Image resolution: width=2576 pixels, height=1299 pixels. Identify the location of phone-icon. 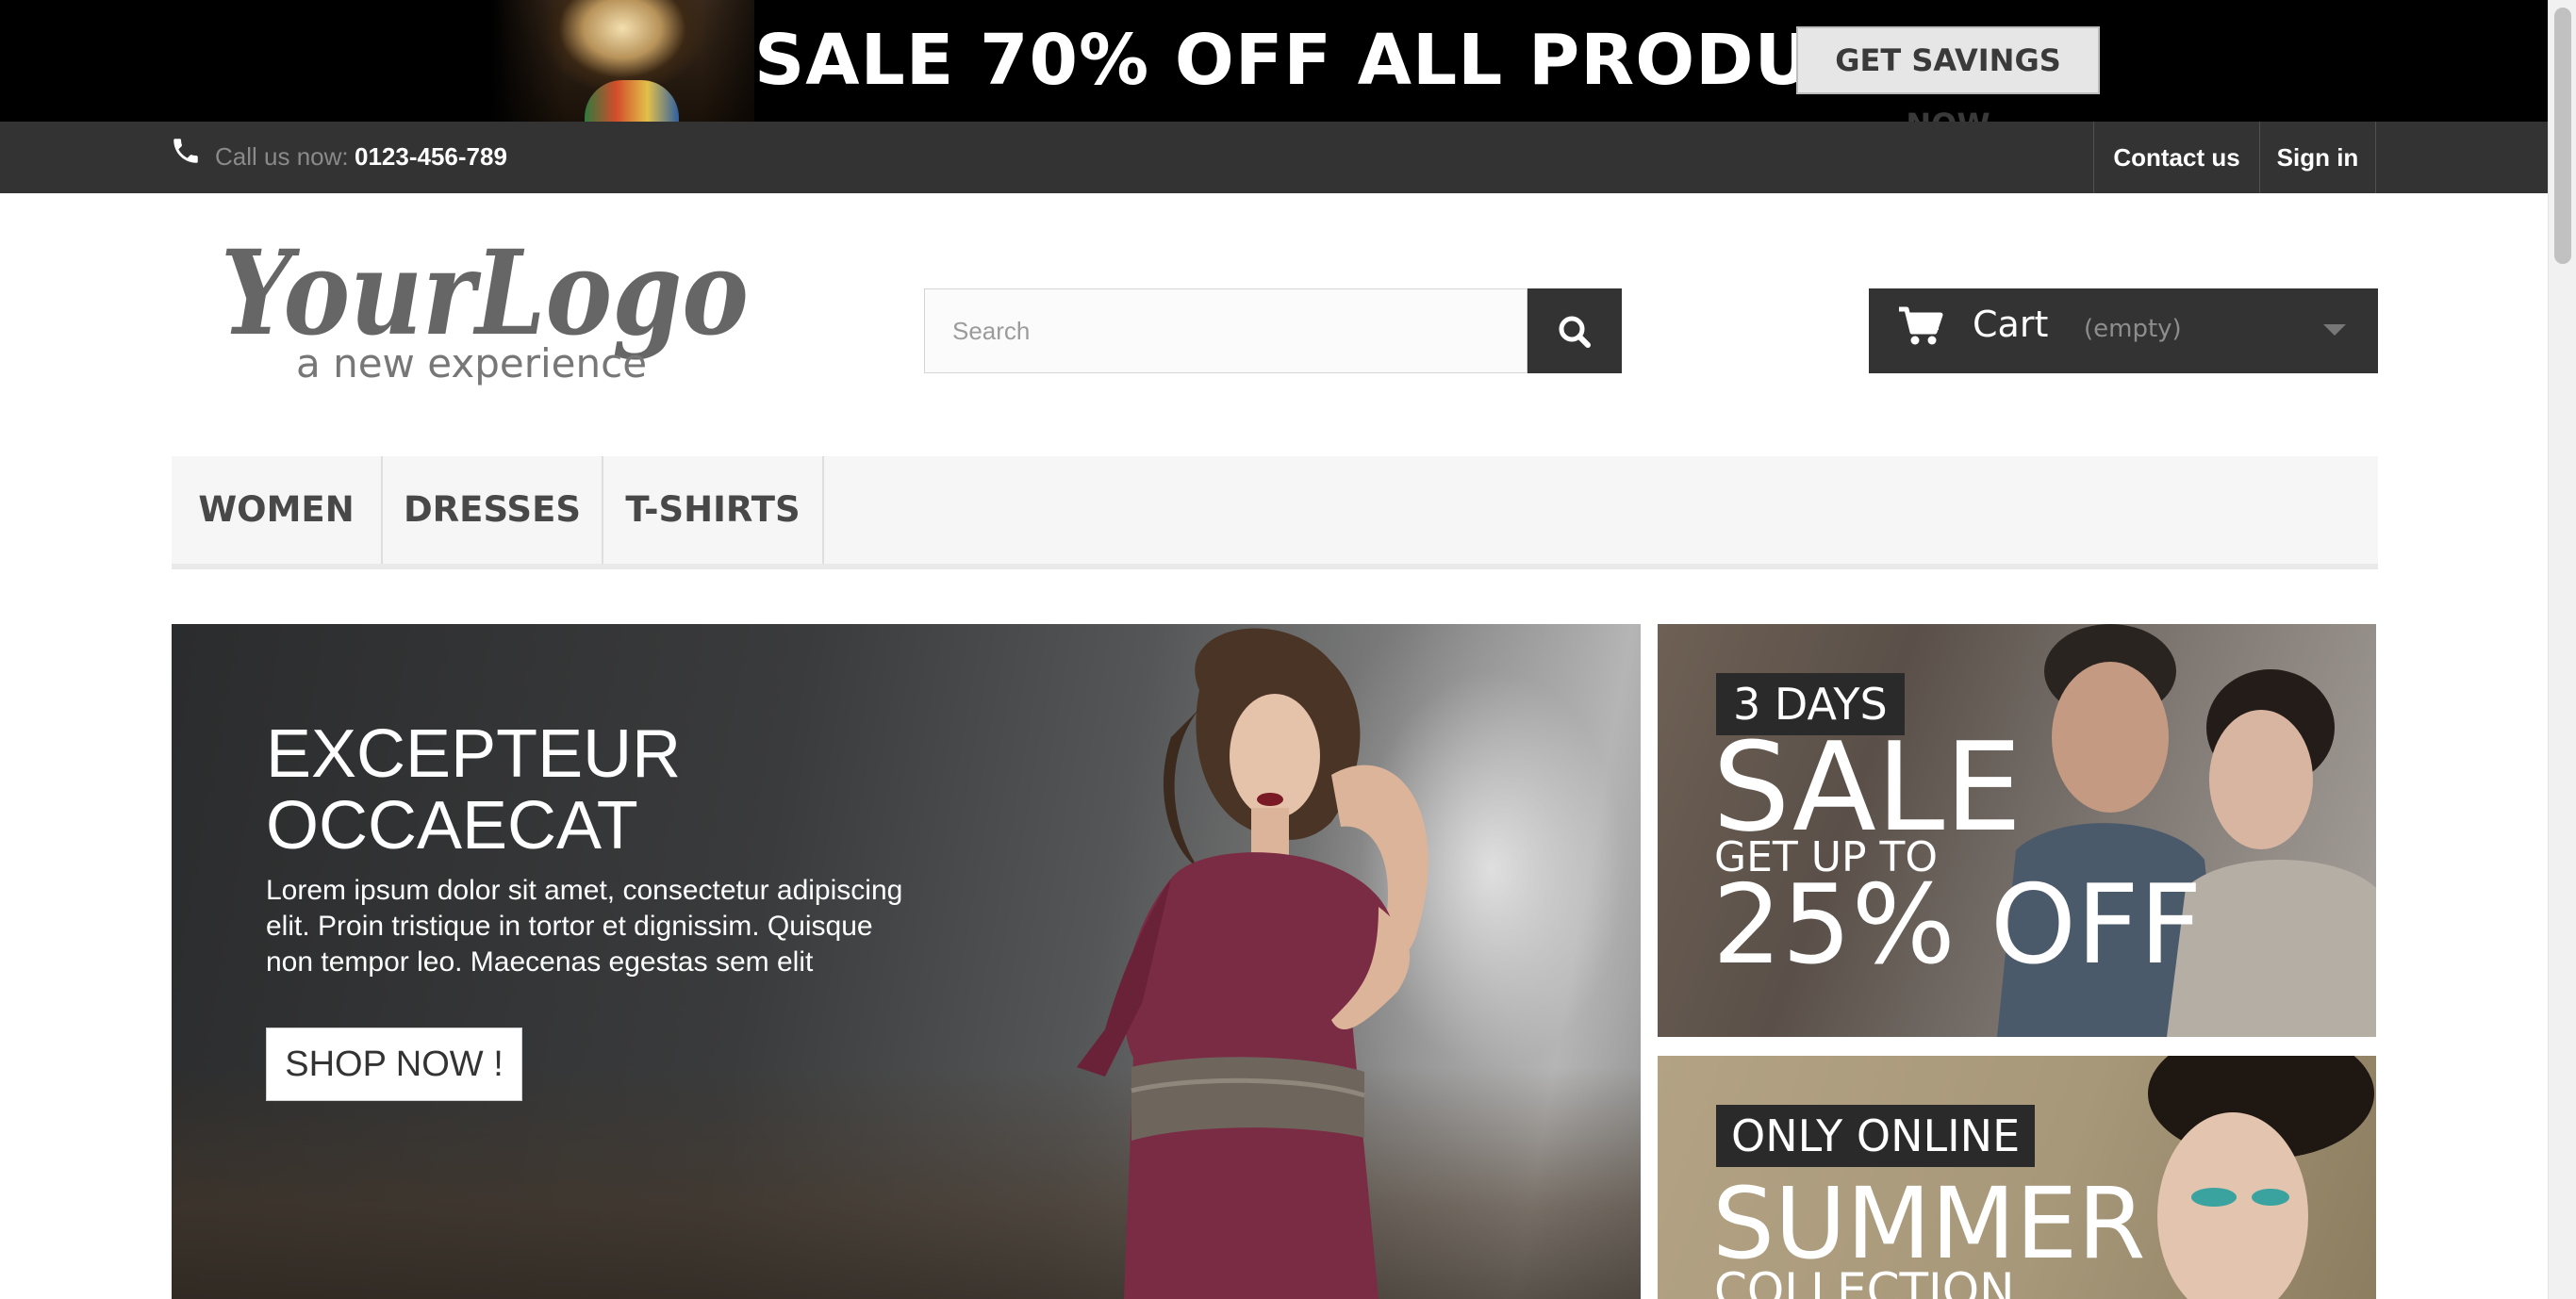
(185, 151).